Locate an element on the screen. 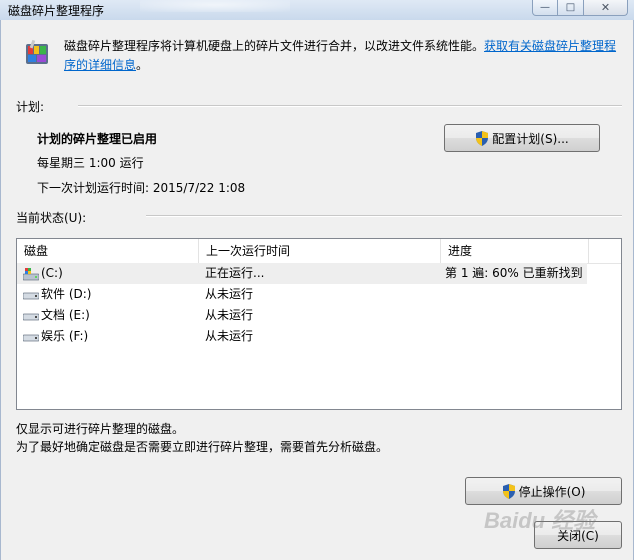  window-controls: — □ ✕ is located at coordinates (580, 8).